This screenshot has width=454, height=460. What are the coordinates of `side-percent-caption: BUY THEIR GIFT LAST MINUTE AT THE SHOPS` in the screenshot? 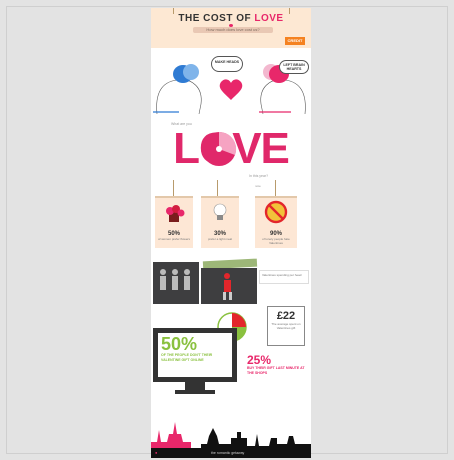 It's located at (276, 370).